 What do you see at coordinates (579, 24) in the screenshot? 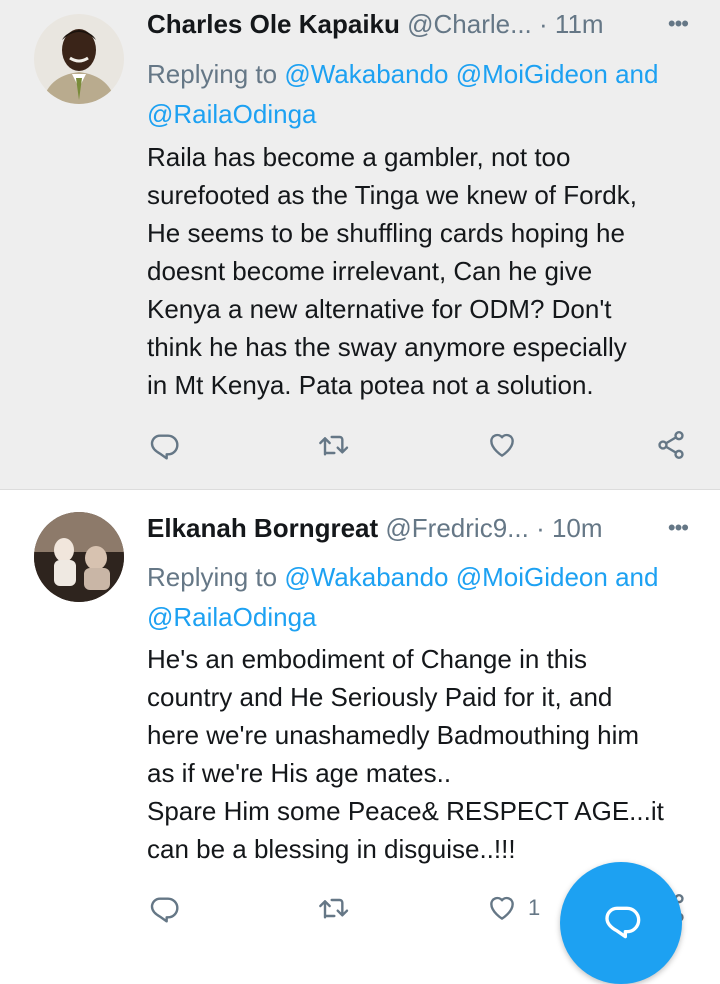
I see `timestamp: 11m` at bounding box center [579, 24].